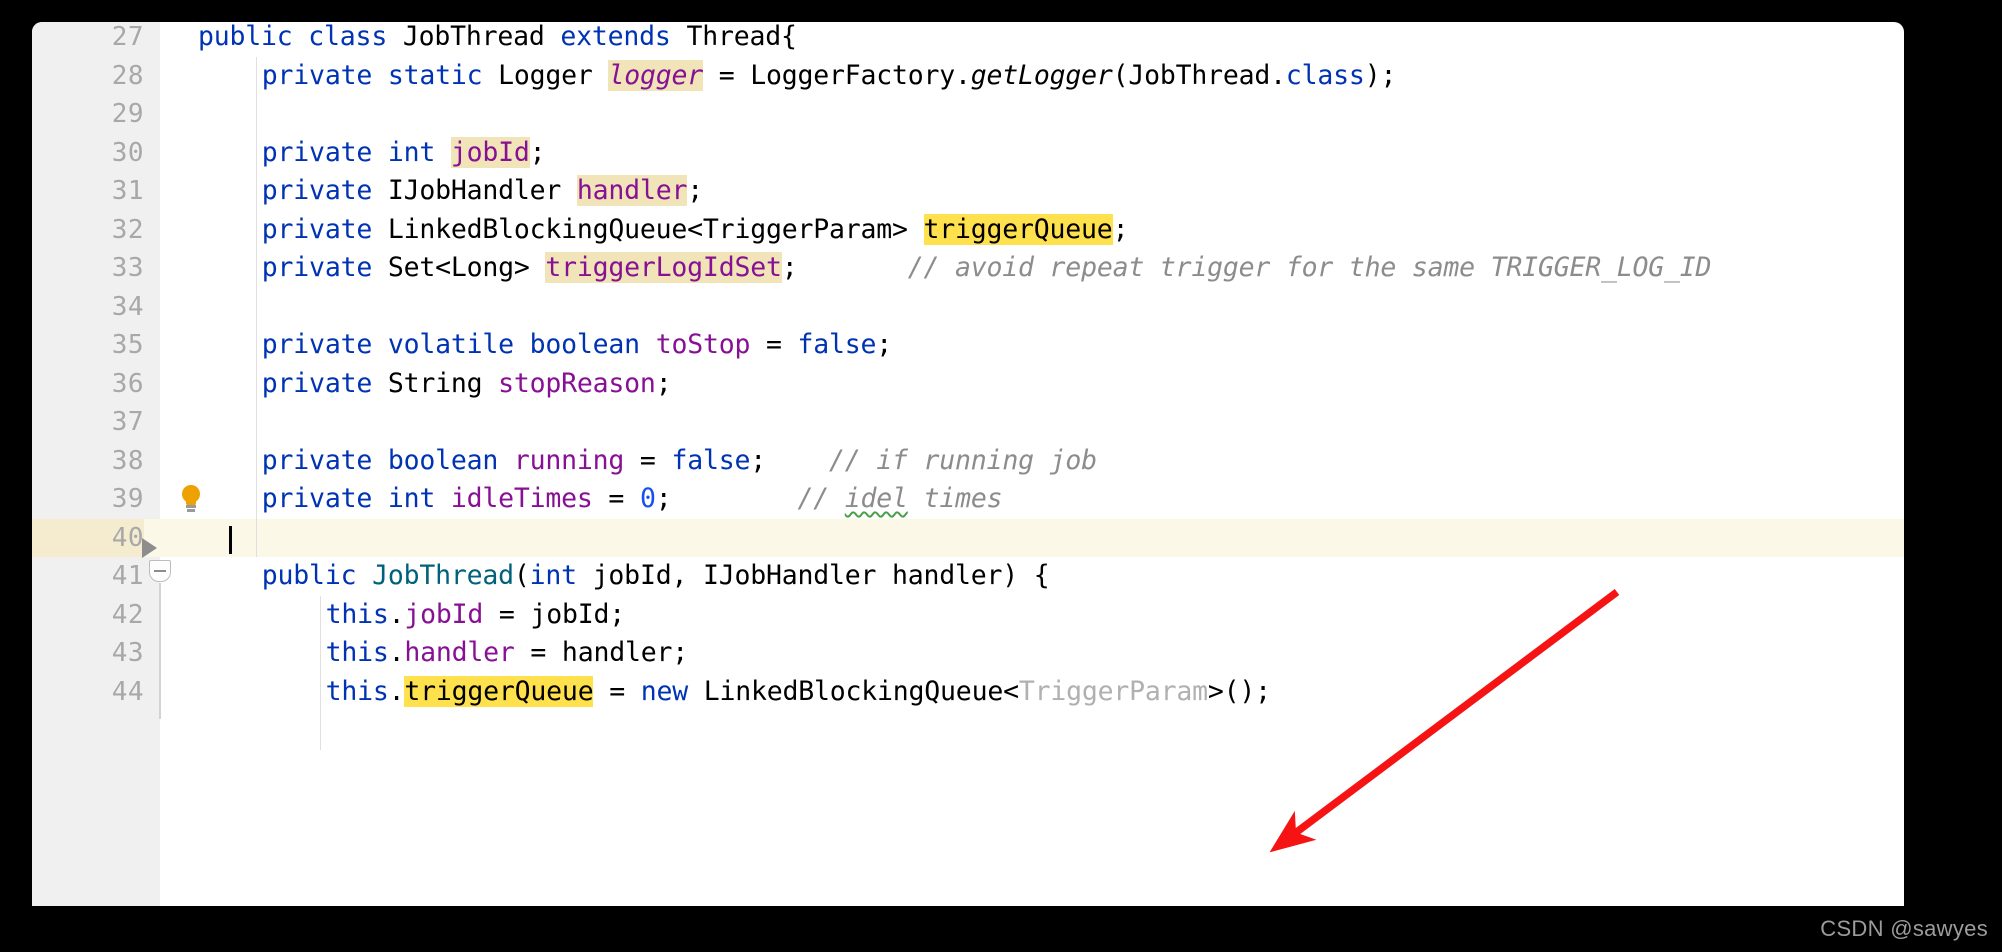 The height and width of the screenshot is (952, 2002). I want to click on line-number: 28, so click(127, 75).